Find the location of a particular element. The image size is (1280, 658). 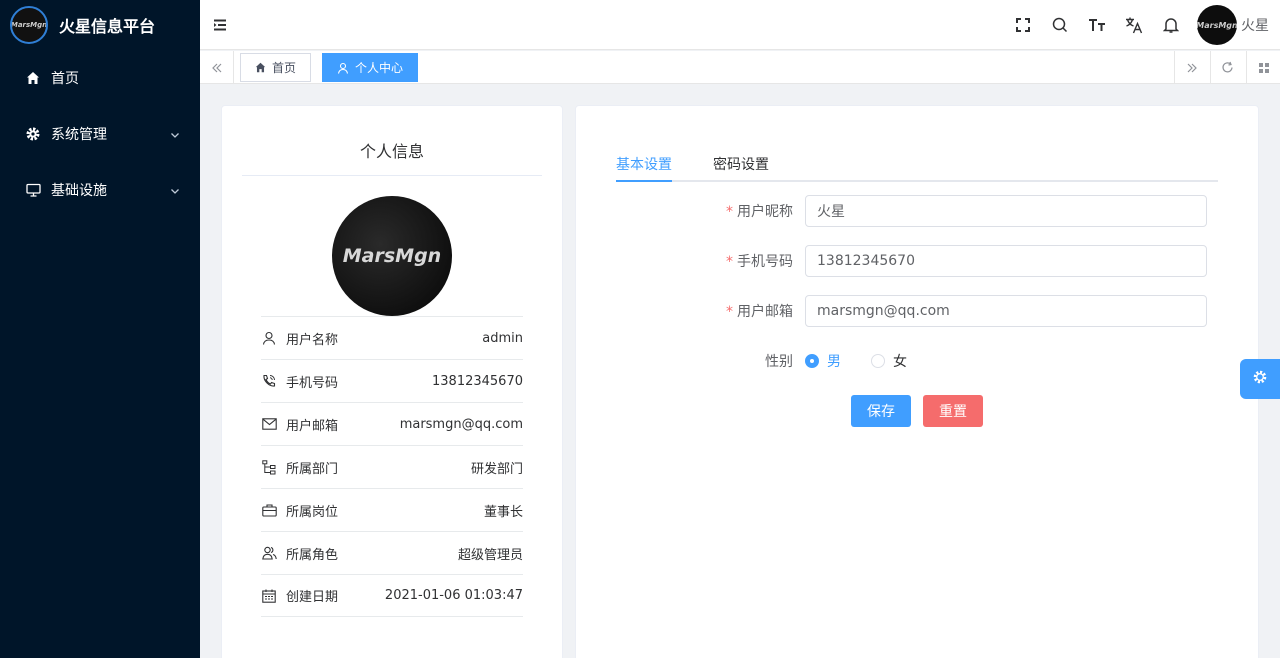

users-icon is located at coordinates (269, 553).